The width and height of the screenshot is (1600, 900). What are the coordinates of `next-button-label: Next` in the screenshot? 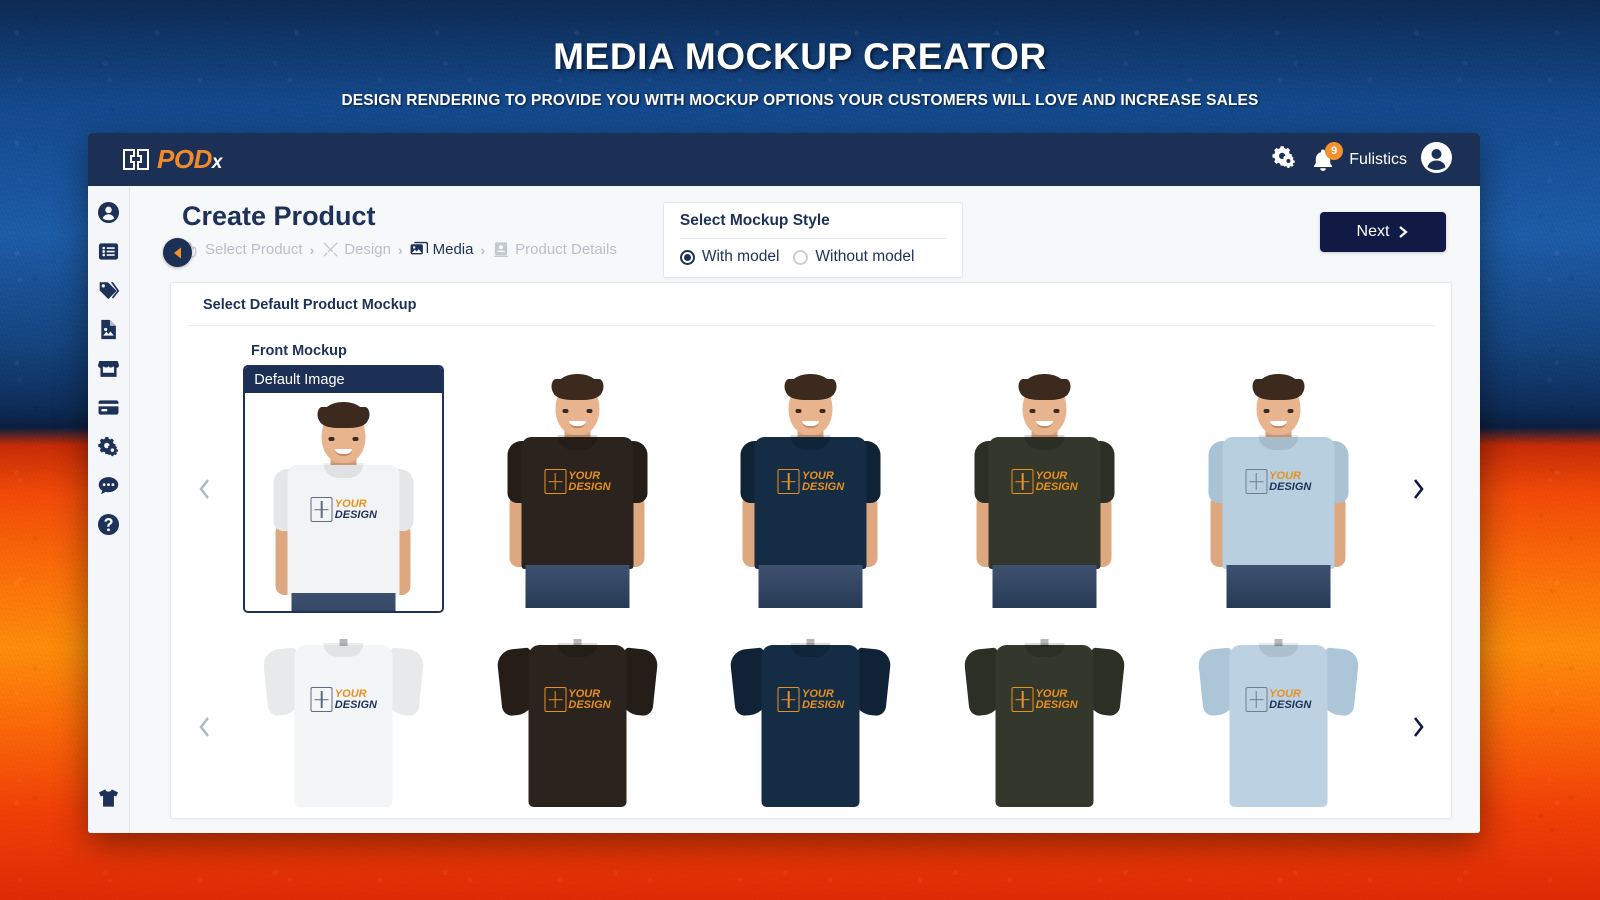 It's located at (1373, 231).